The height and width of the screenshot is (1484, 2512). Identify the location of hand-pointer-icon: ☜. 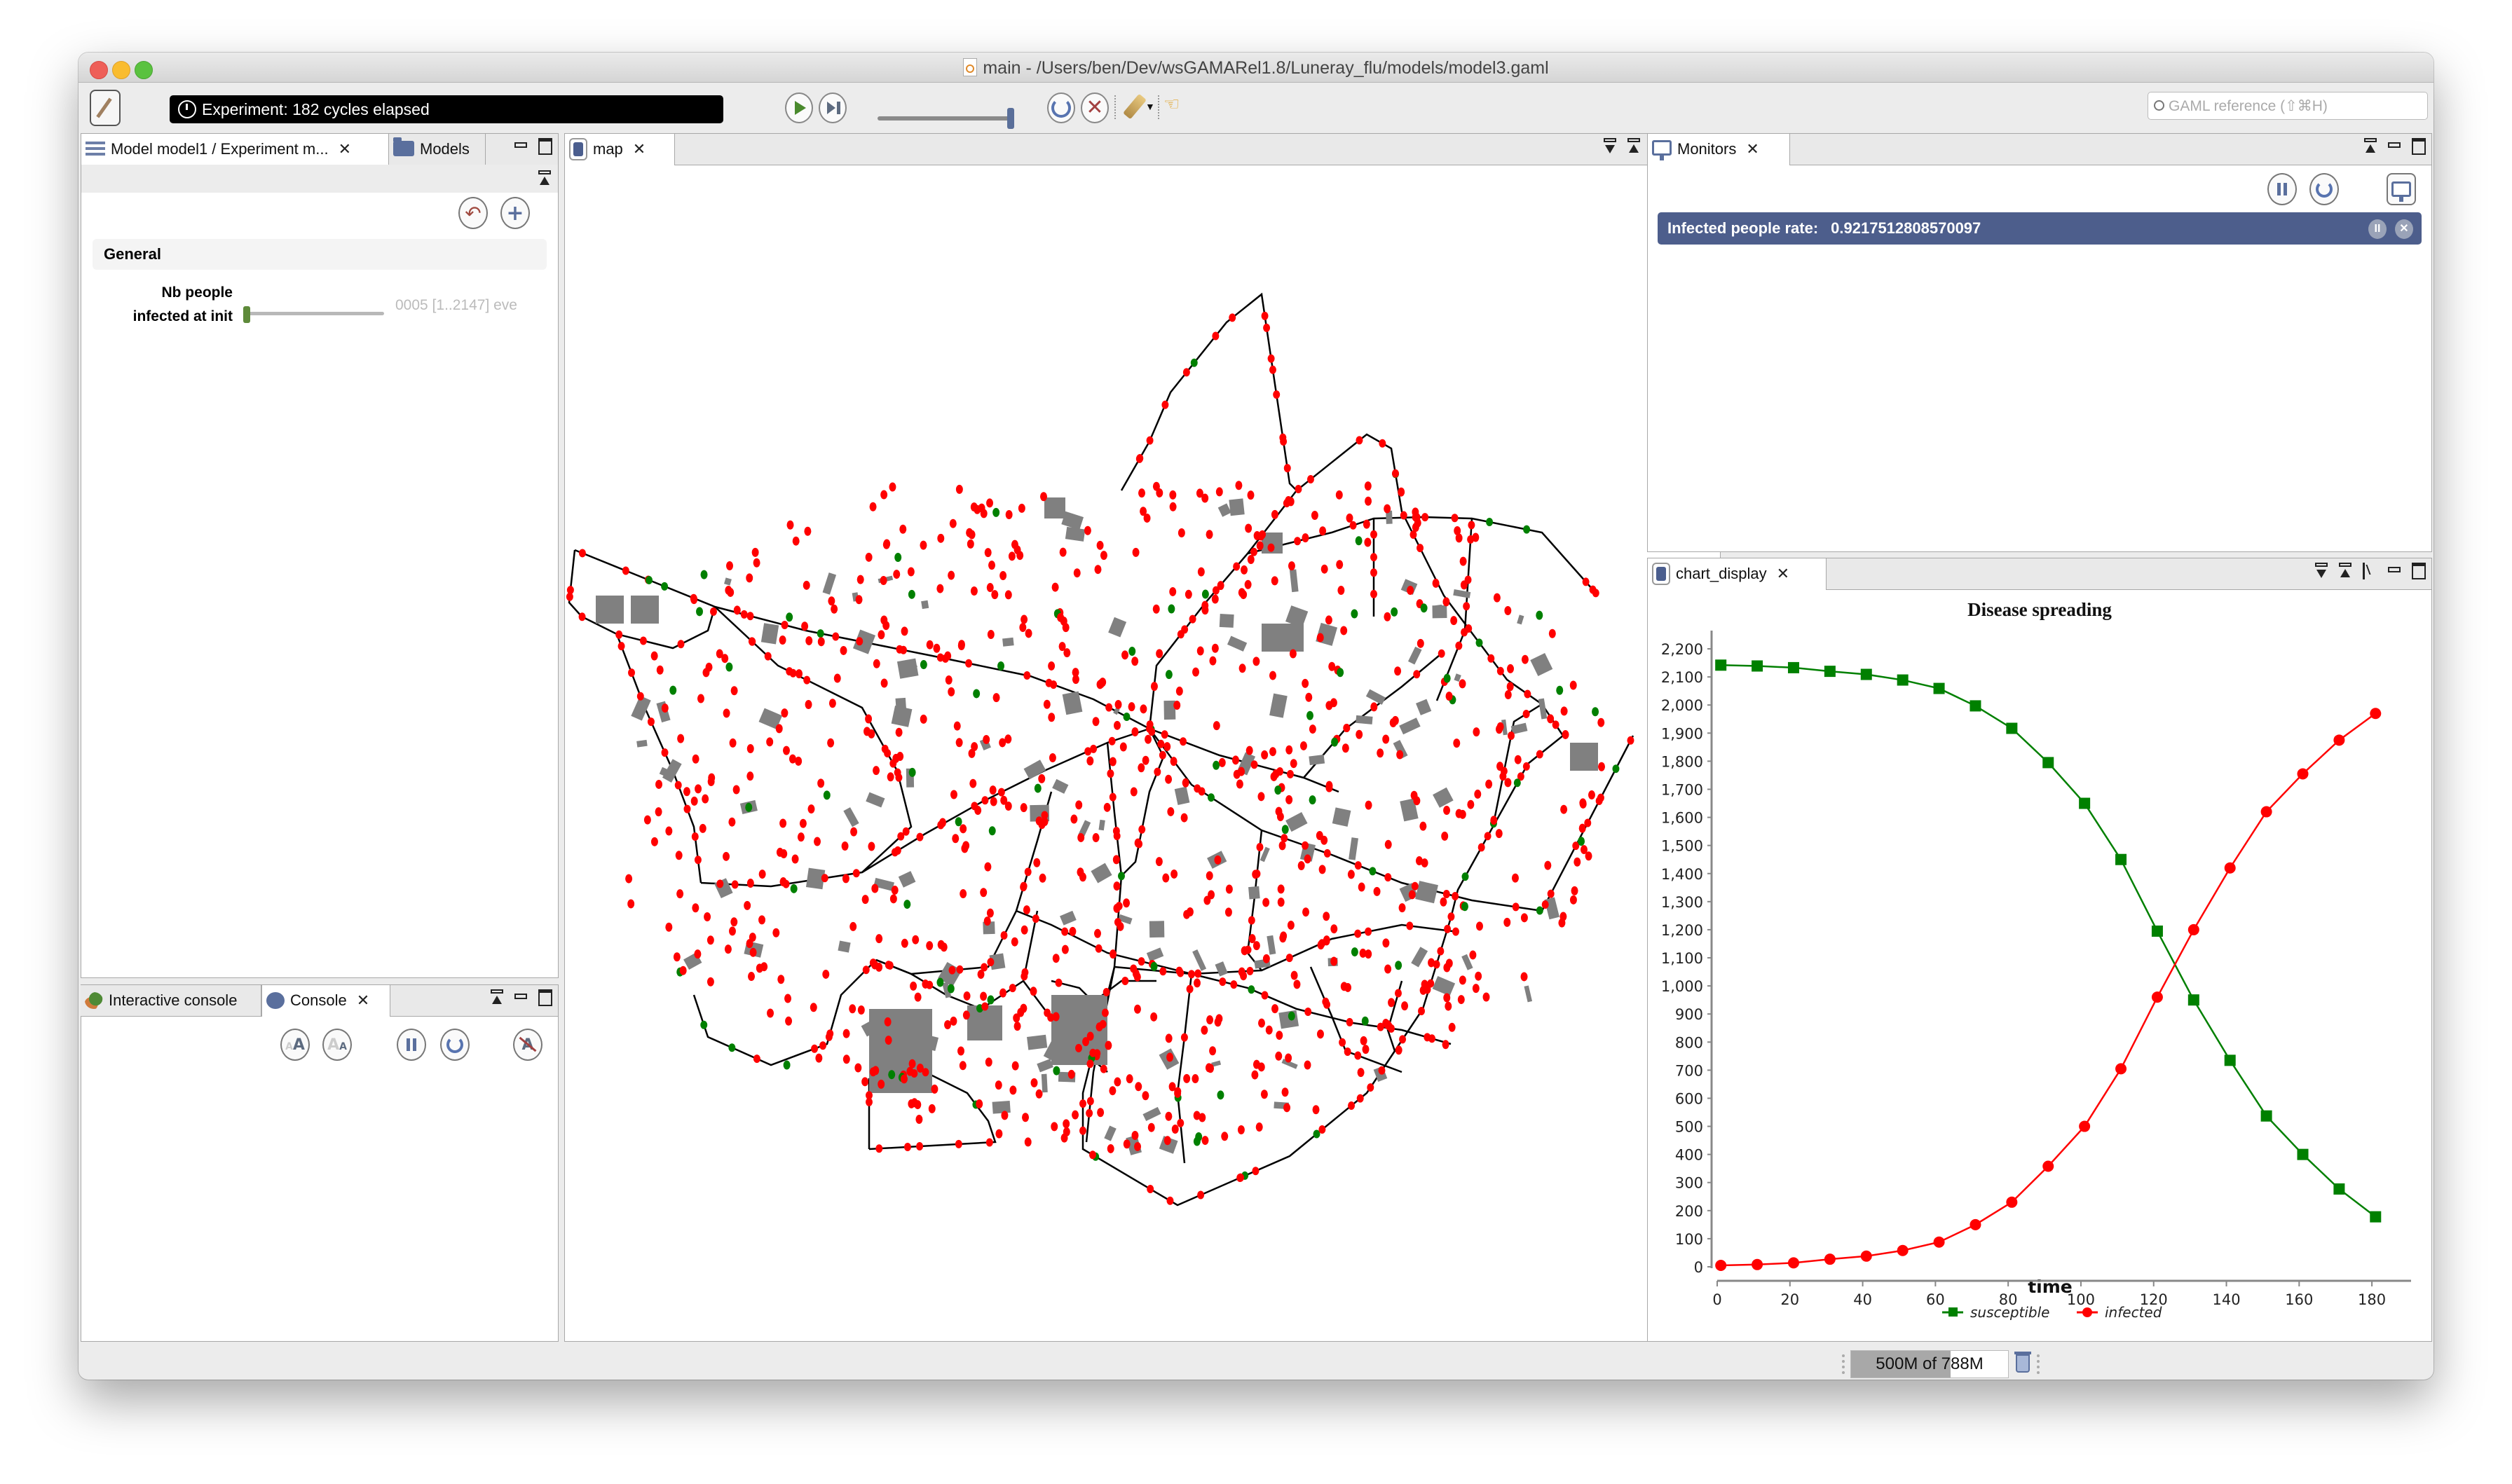
(1171, 104).